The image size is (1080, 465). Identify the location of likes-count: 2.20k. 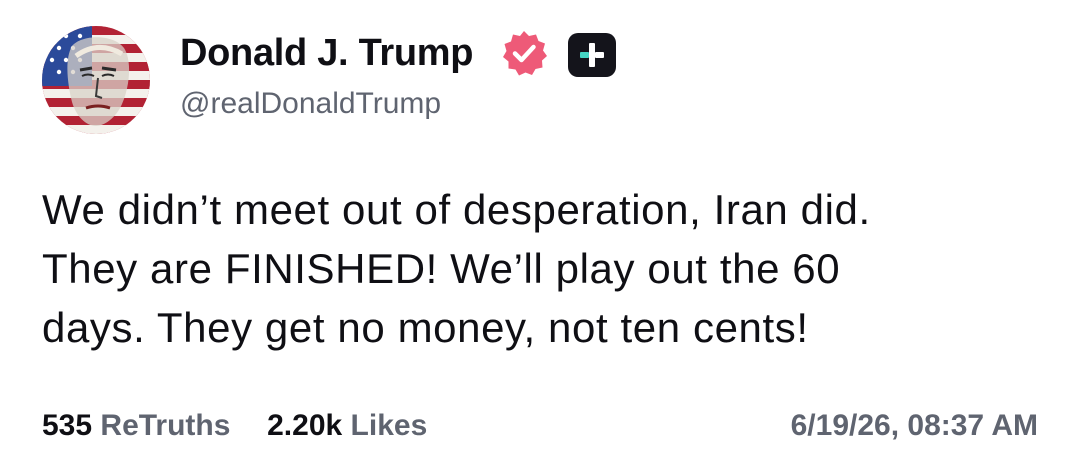
(305, 425).